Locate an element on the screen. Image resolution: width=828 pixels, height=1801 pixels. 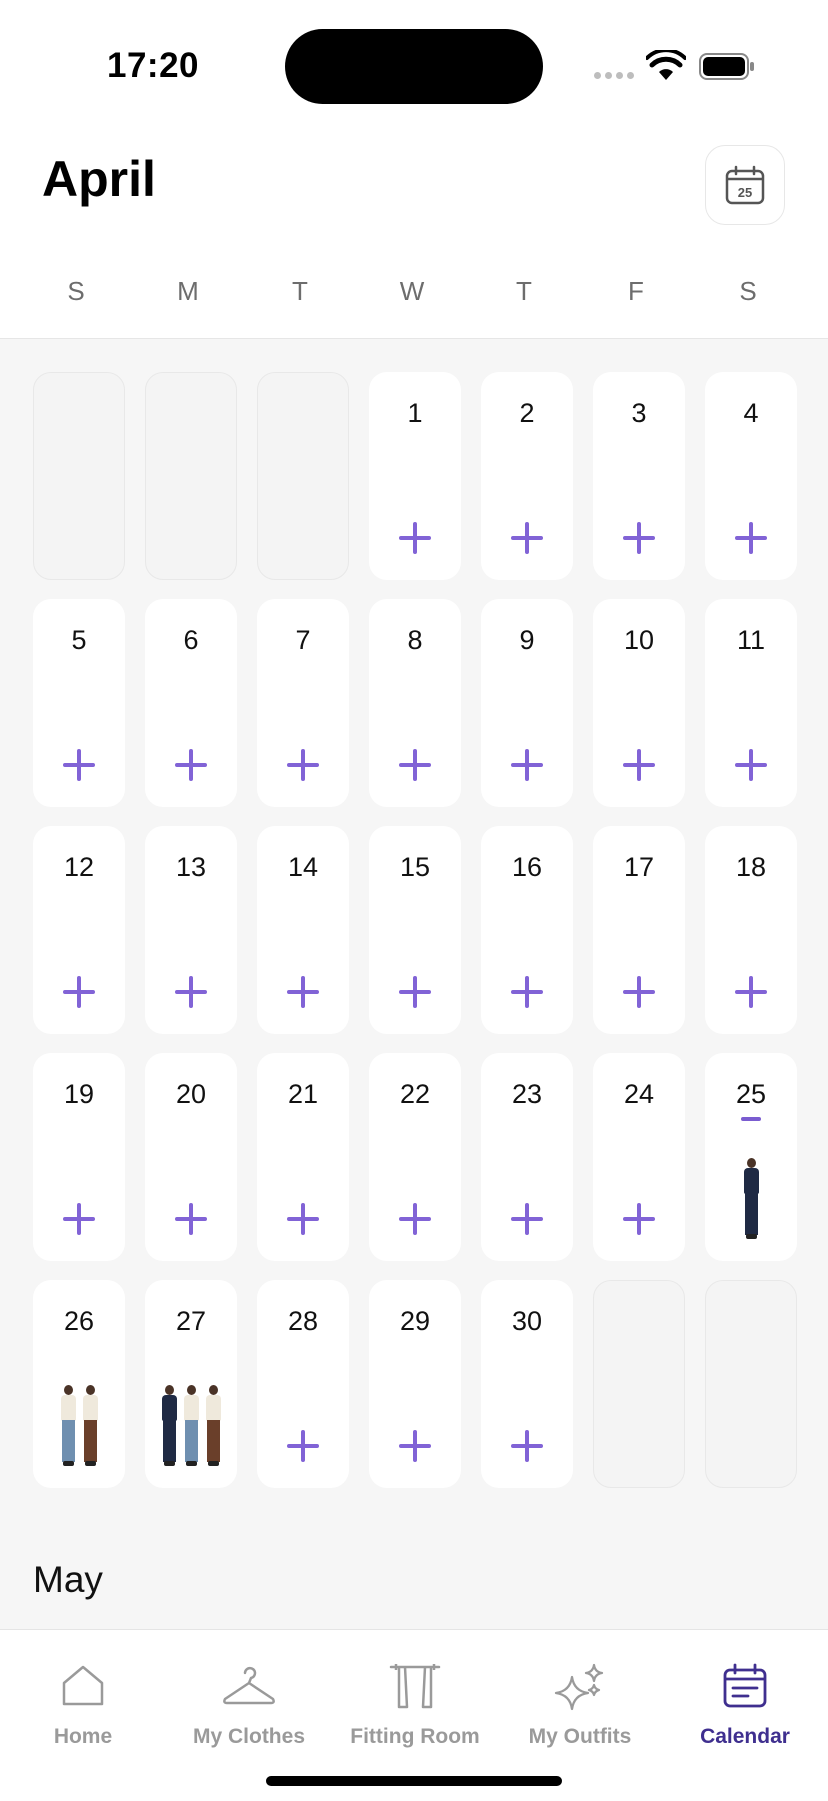
tab-calendar: Calendar is located at coordinates (745, 1690).